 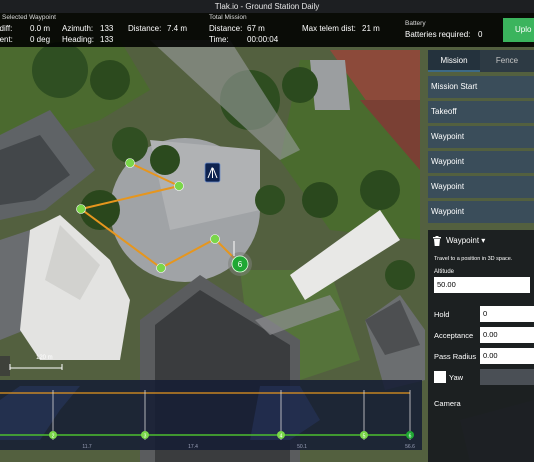 What do you see at coordinates (263, 39) in the screenshot?
I see `total-time-value: 00:00:04` at bounding box center [263, 39].